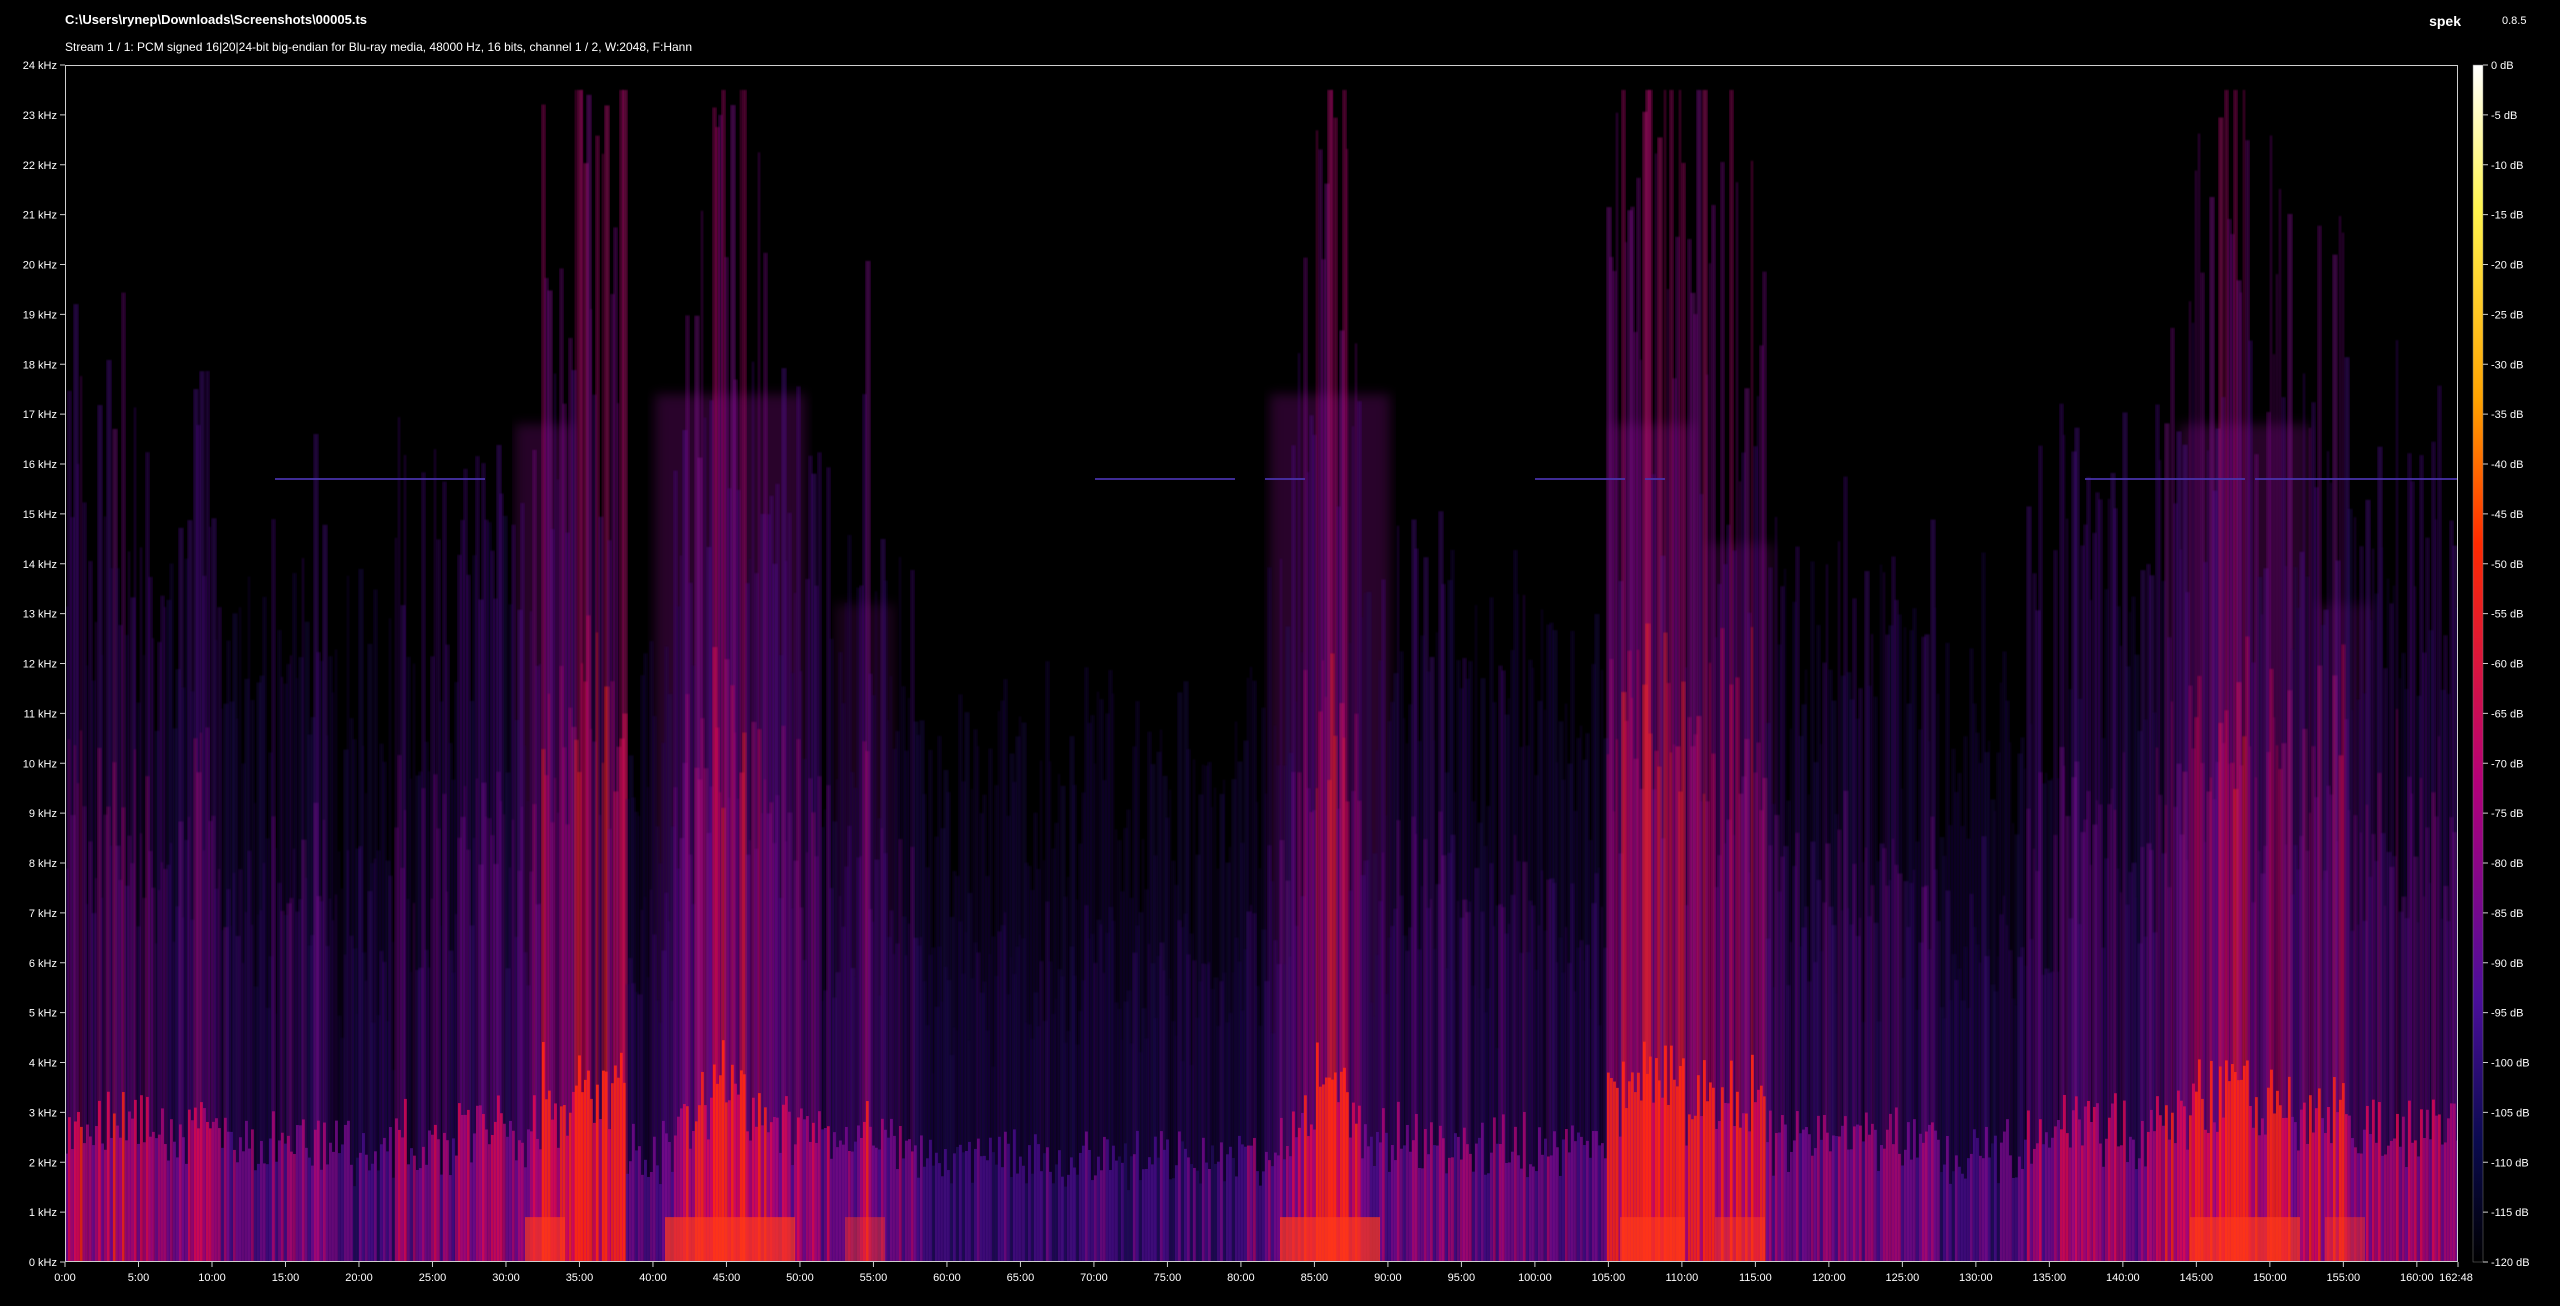  I want to click on time-tick-label: 80:00, so click(1241, 1278).